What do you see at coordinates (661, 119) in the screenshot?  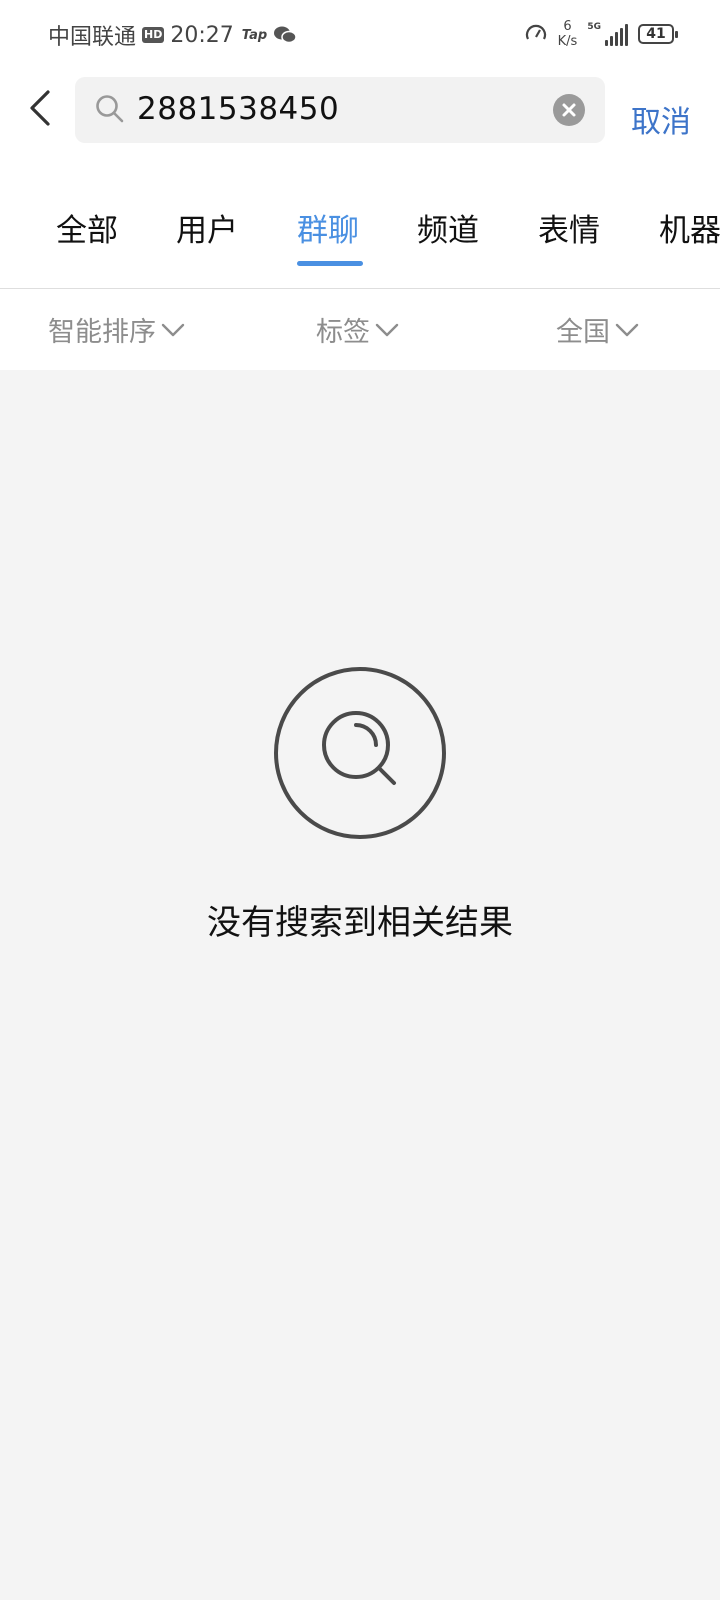 I see `cancel-button: 取消` at bounding box center [661, 119].